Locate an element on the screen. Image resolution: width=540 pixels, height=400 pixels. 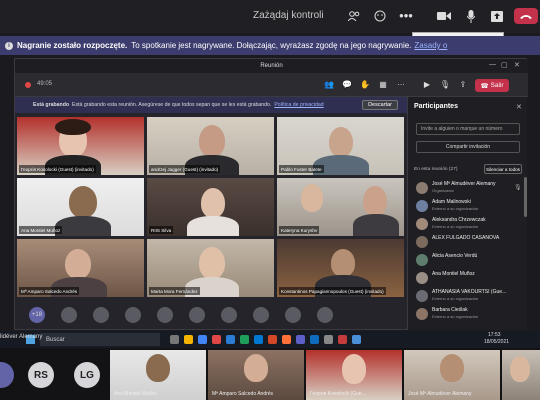
participant-row: José Mª Almudéver Alemany Organizador 🎙 is located at coordinates (471, 188).